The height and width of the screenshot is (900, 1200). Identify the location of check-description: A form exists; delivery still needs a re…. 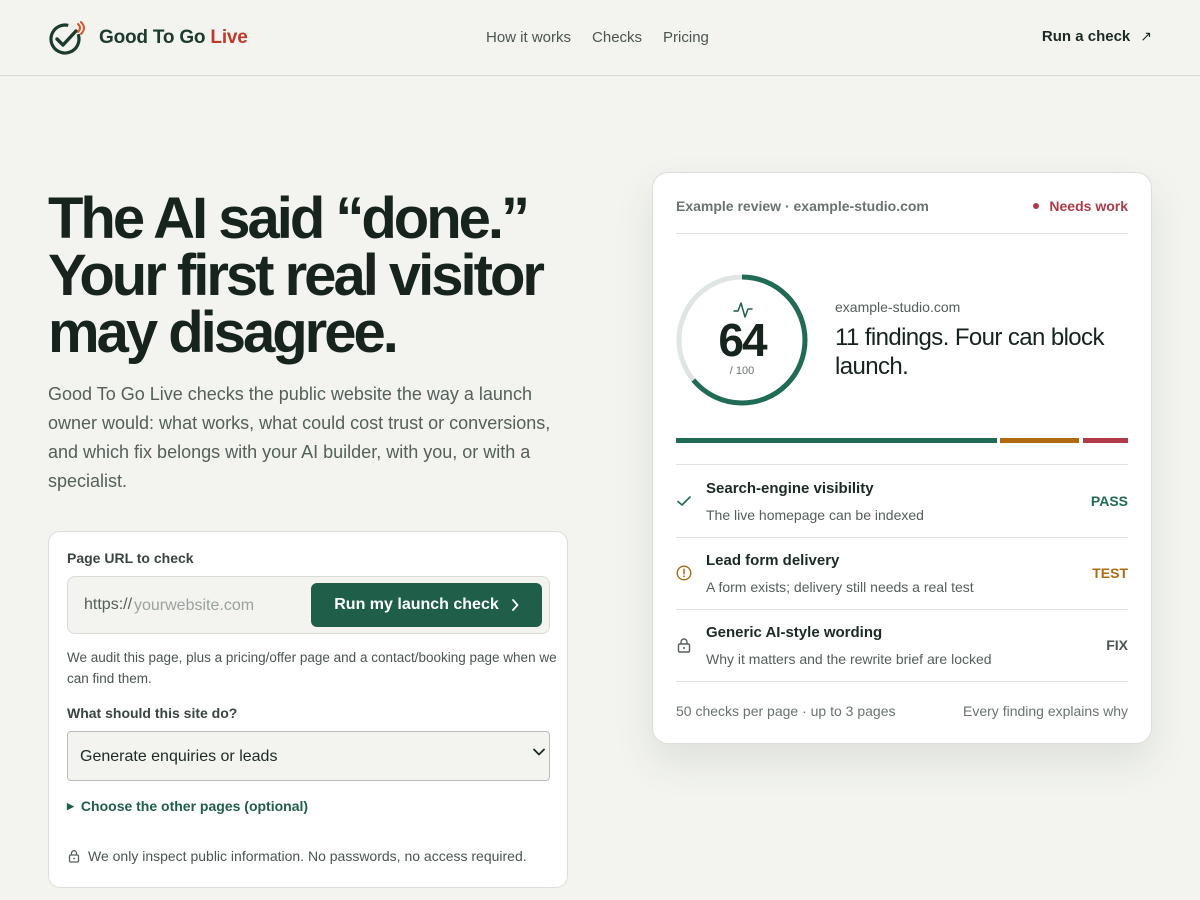
(840, 587).